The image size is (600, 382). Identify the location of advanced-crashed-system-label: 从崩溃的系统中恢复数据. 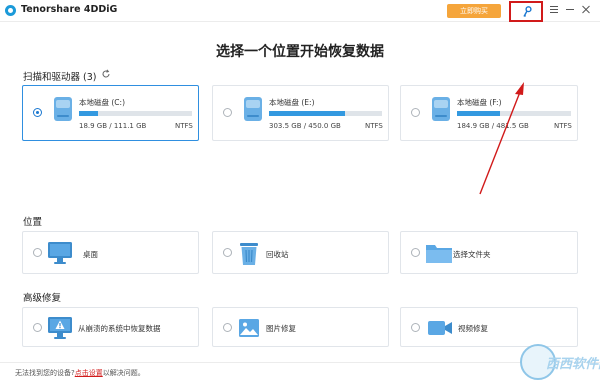
(119, 328).